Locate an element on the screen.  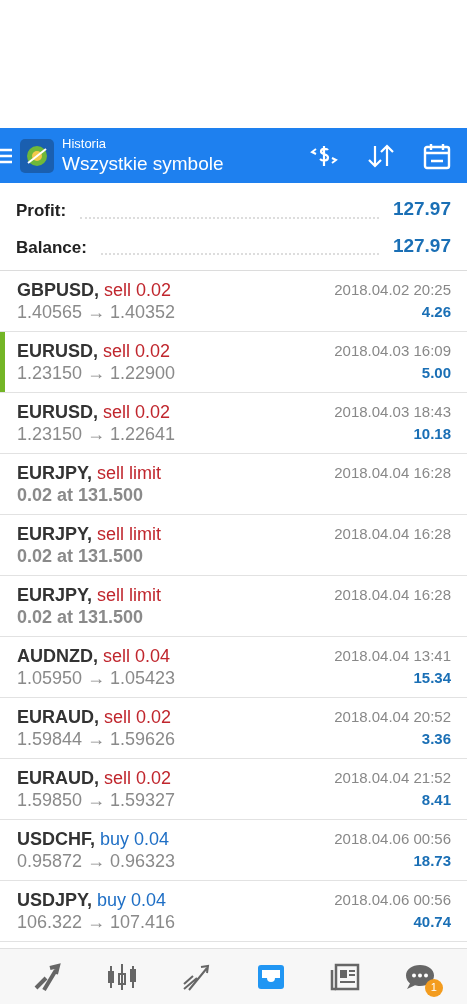
deal-profit: 5.00 is located at coordinates (436, 373).